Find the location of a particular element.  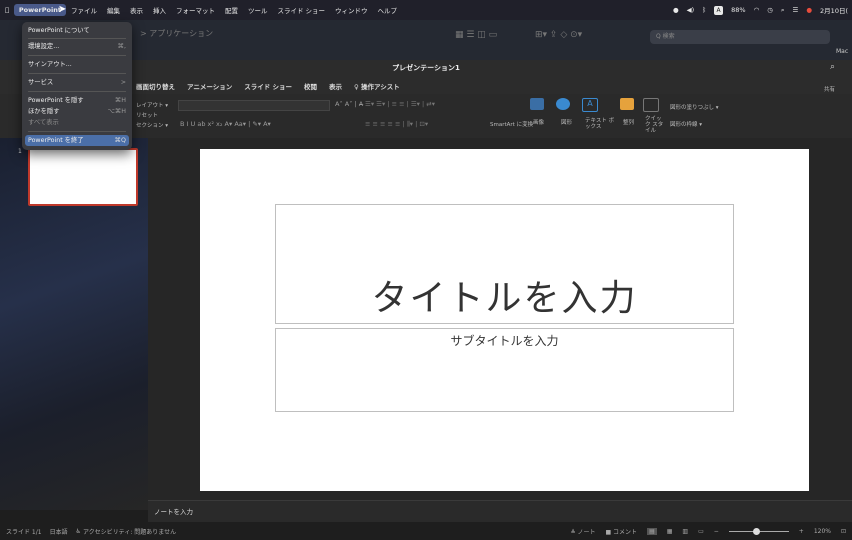

notes-toggle-label: ノート is located at coordinates (586, 532).